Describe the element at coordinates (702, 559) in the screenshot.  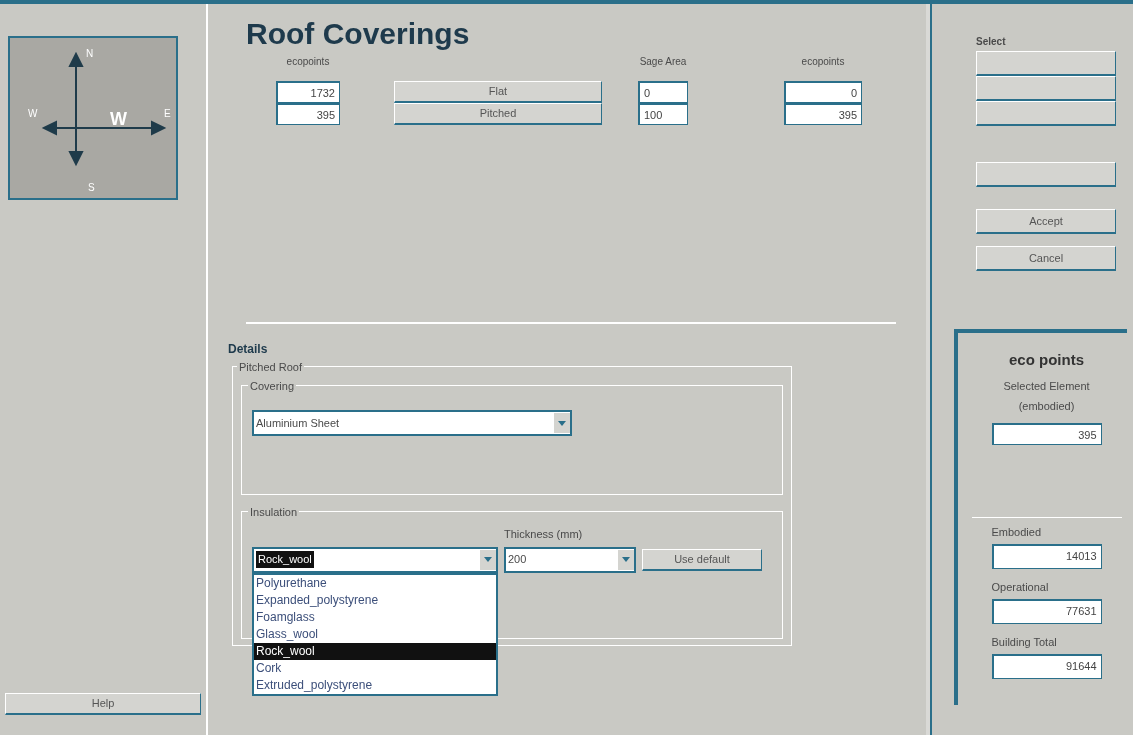
I see `use-default-button: Use default` at that location.